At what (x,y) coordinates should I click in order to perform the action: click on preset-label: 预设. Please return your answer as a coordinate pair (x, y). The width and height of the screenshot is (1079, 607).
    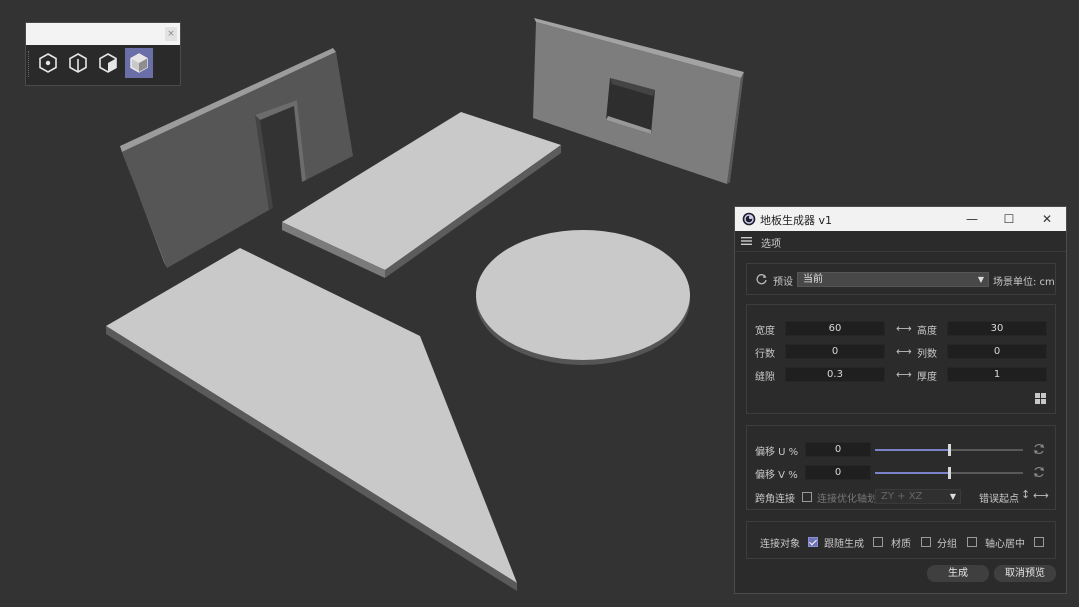
    Looking at the image, I should click on (783, 282).